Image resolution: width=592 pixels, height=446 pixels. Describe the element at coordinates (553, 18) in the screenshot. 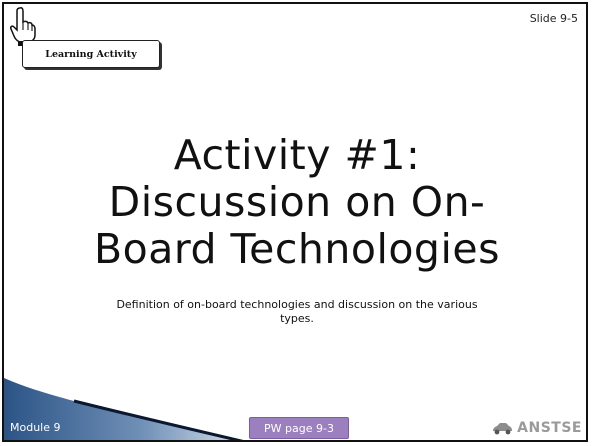

I see `slide-number: Slide 9-5` at that location.